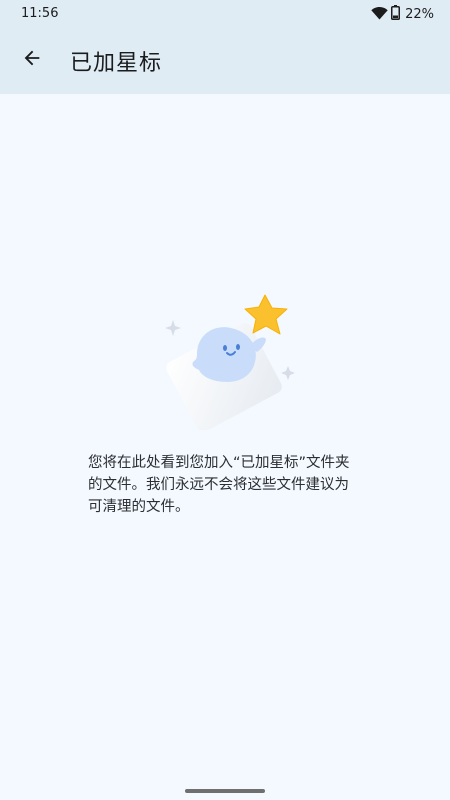  Describe the element at coordinates (225, 361) in the screenshot. I see `empty-state-illustration` at that location.